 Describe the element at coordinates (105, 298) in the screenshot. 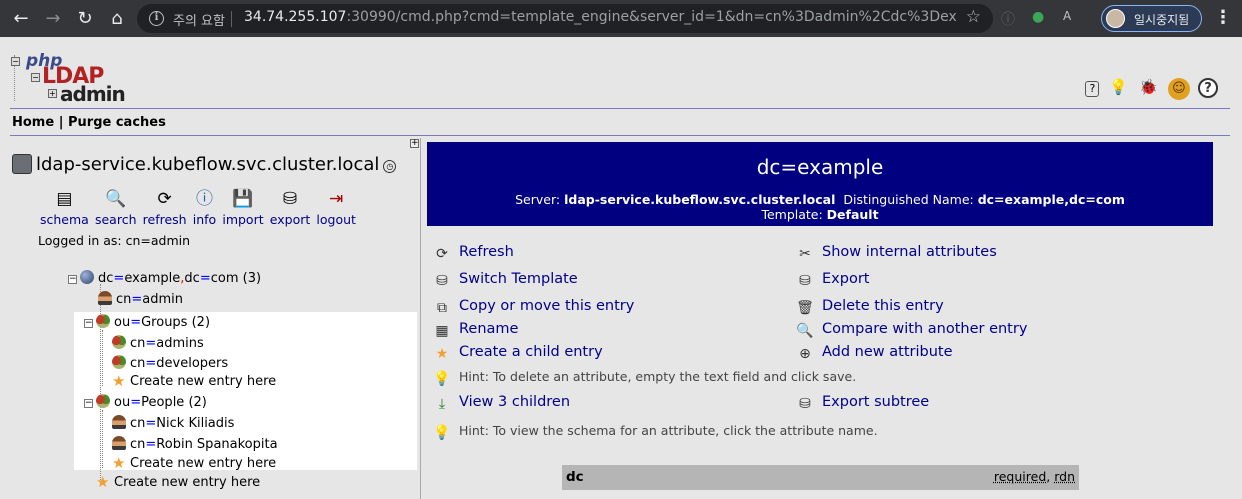

I see `user-icon` at that location.